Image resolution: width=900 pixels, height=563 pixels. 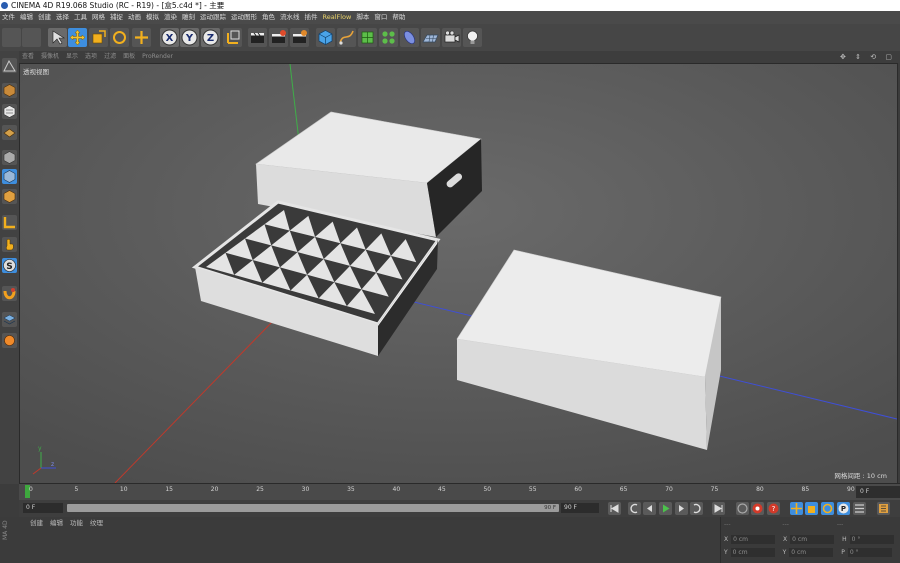 I want to click on autokey-icon: ?, so click(x=773, y=508).